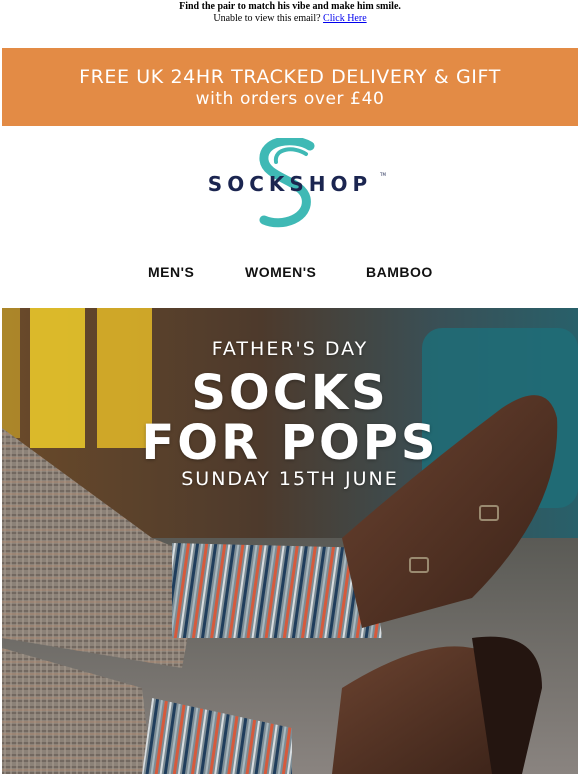 Image resolution: width=580 pixels, height=774 pixels. Describe the element at coordinates (267, 18) in the screenshot. I see `view-text: Unable to view this email?` at that location.